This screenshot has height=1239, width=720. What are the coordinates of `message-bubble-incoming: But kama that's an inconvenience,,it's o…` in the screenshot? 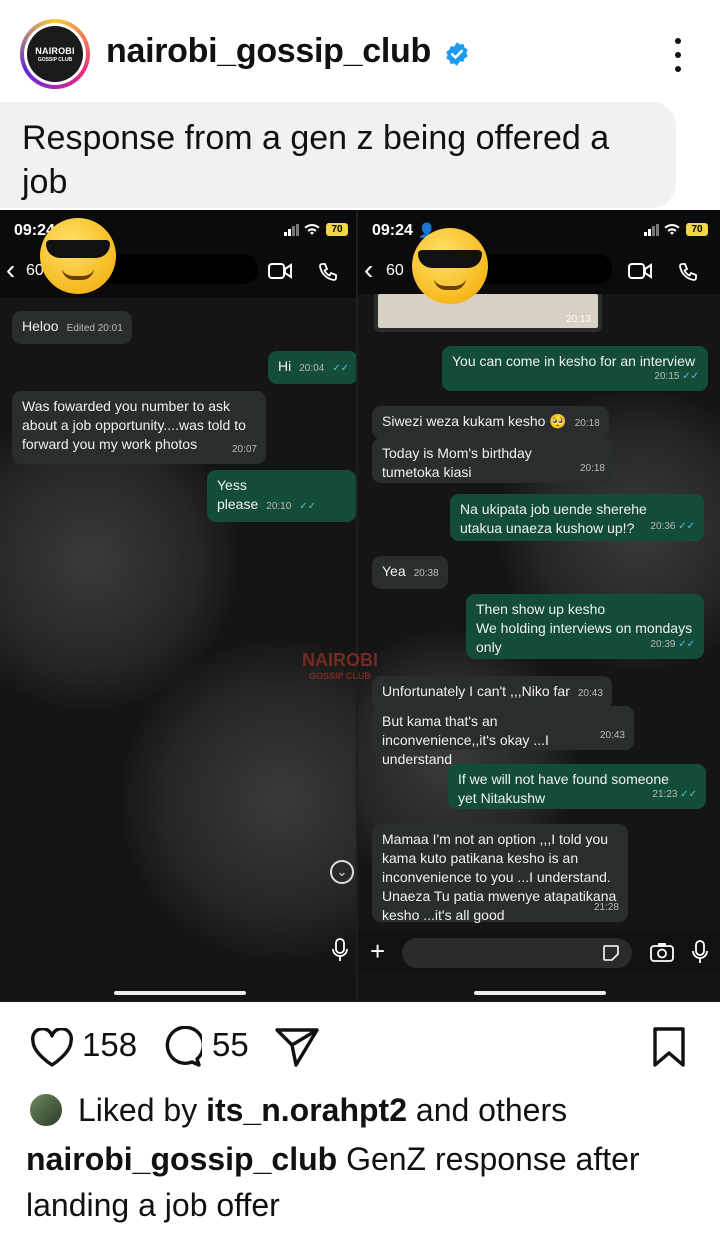 It's located at (503, 736).